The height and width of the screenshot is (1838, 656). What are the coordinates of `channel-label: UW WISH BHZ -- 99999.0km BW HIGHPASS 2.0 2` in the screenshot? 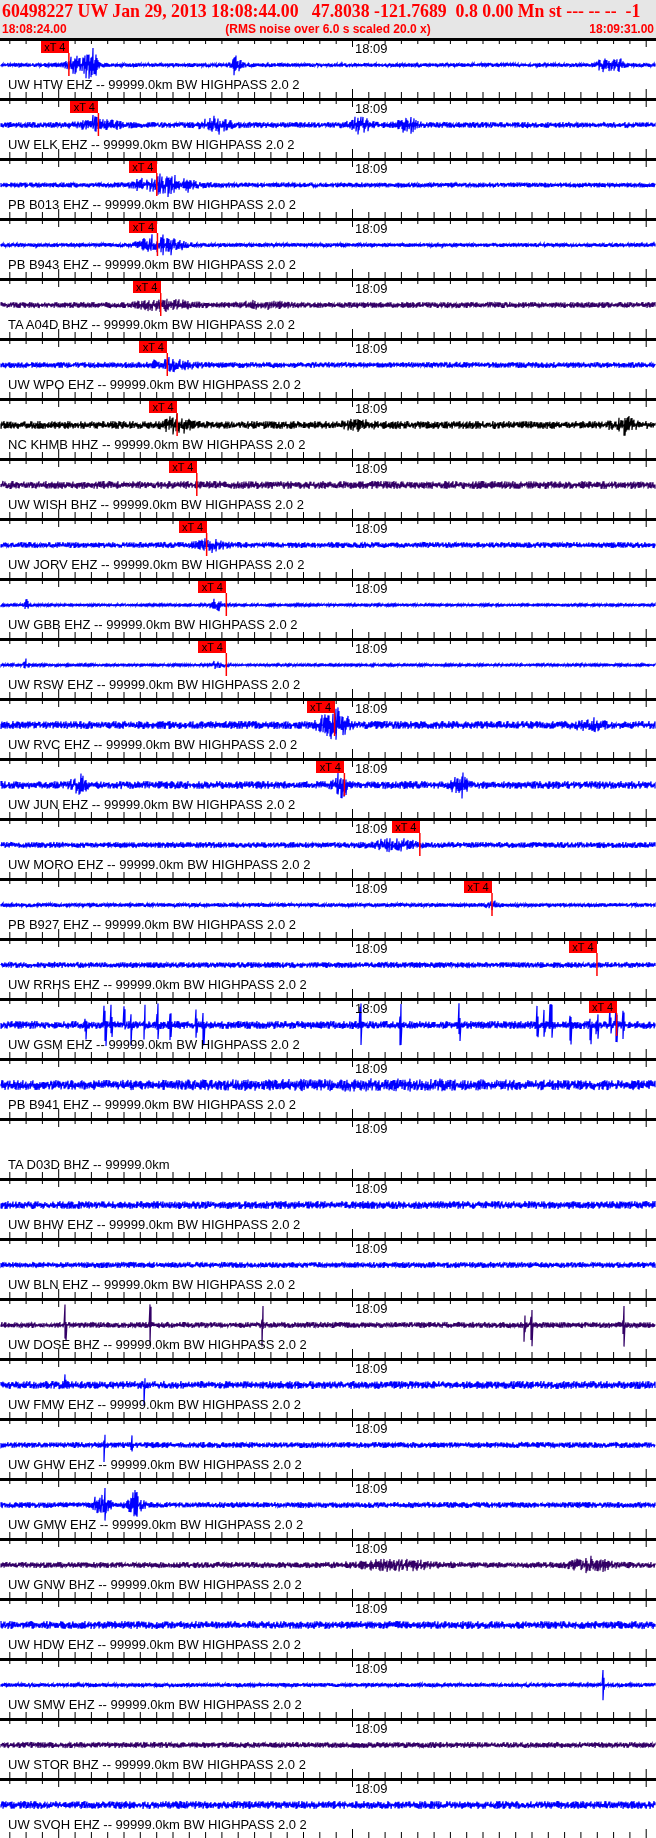 It's located at (156, 505).